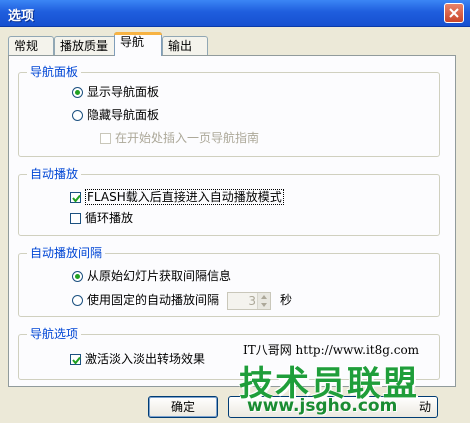 The image size is (470, 423). What do you see at coordinates (159, 276) in the screenshot?
I see `radio-label: 从原始幻灯片获取间隔信息` at bounding box center [159, 276].